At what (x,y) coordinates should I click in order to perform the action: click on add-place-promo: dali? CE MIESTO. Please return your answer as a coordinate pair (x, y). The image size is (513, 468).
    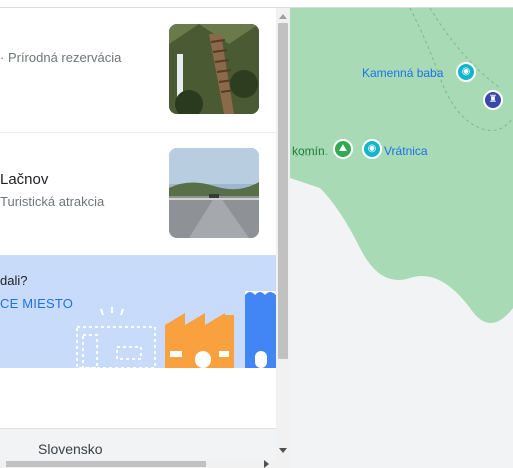
    Looking at the image, I should click on (138, 311).